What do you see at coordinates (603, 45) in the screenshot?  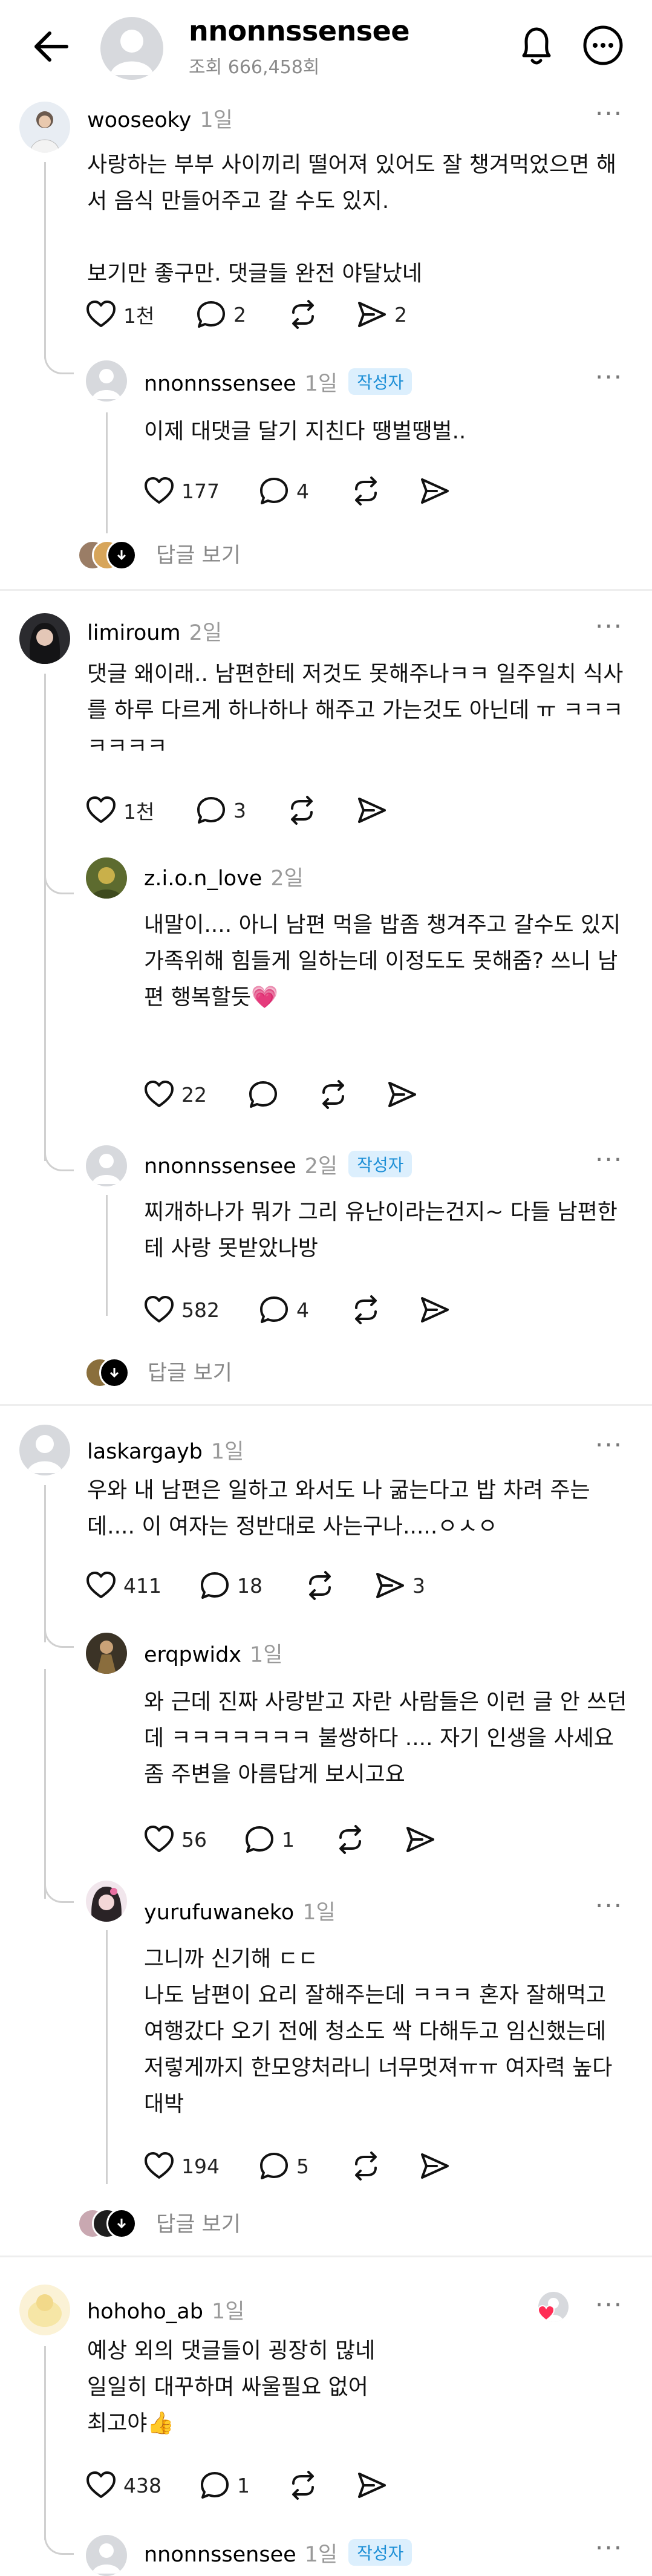 I see `more-options-icon` at bounding box center [603, 45].